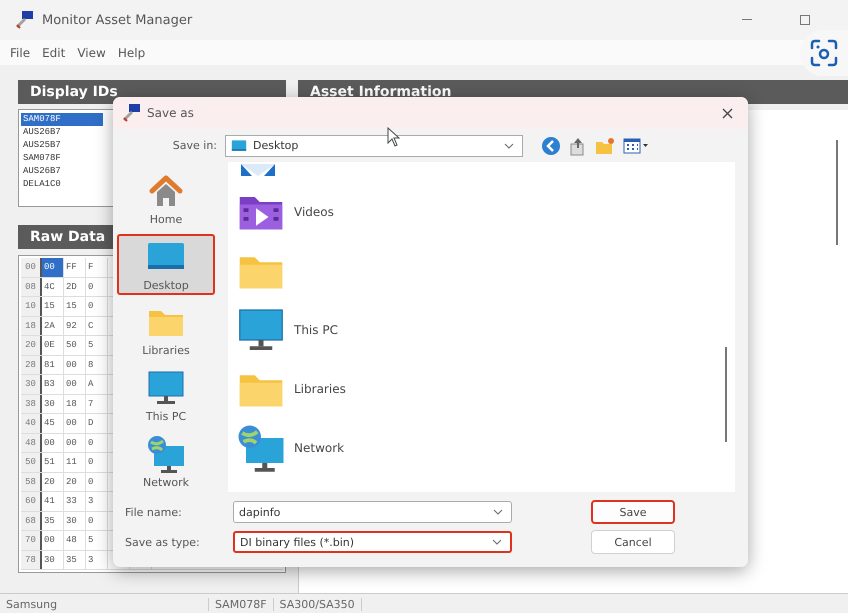  What do you see at coordinates (53, 462) in the screenshot?
I see `byte-cell: 51` at bounding box center [53, 462].